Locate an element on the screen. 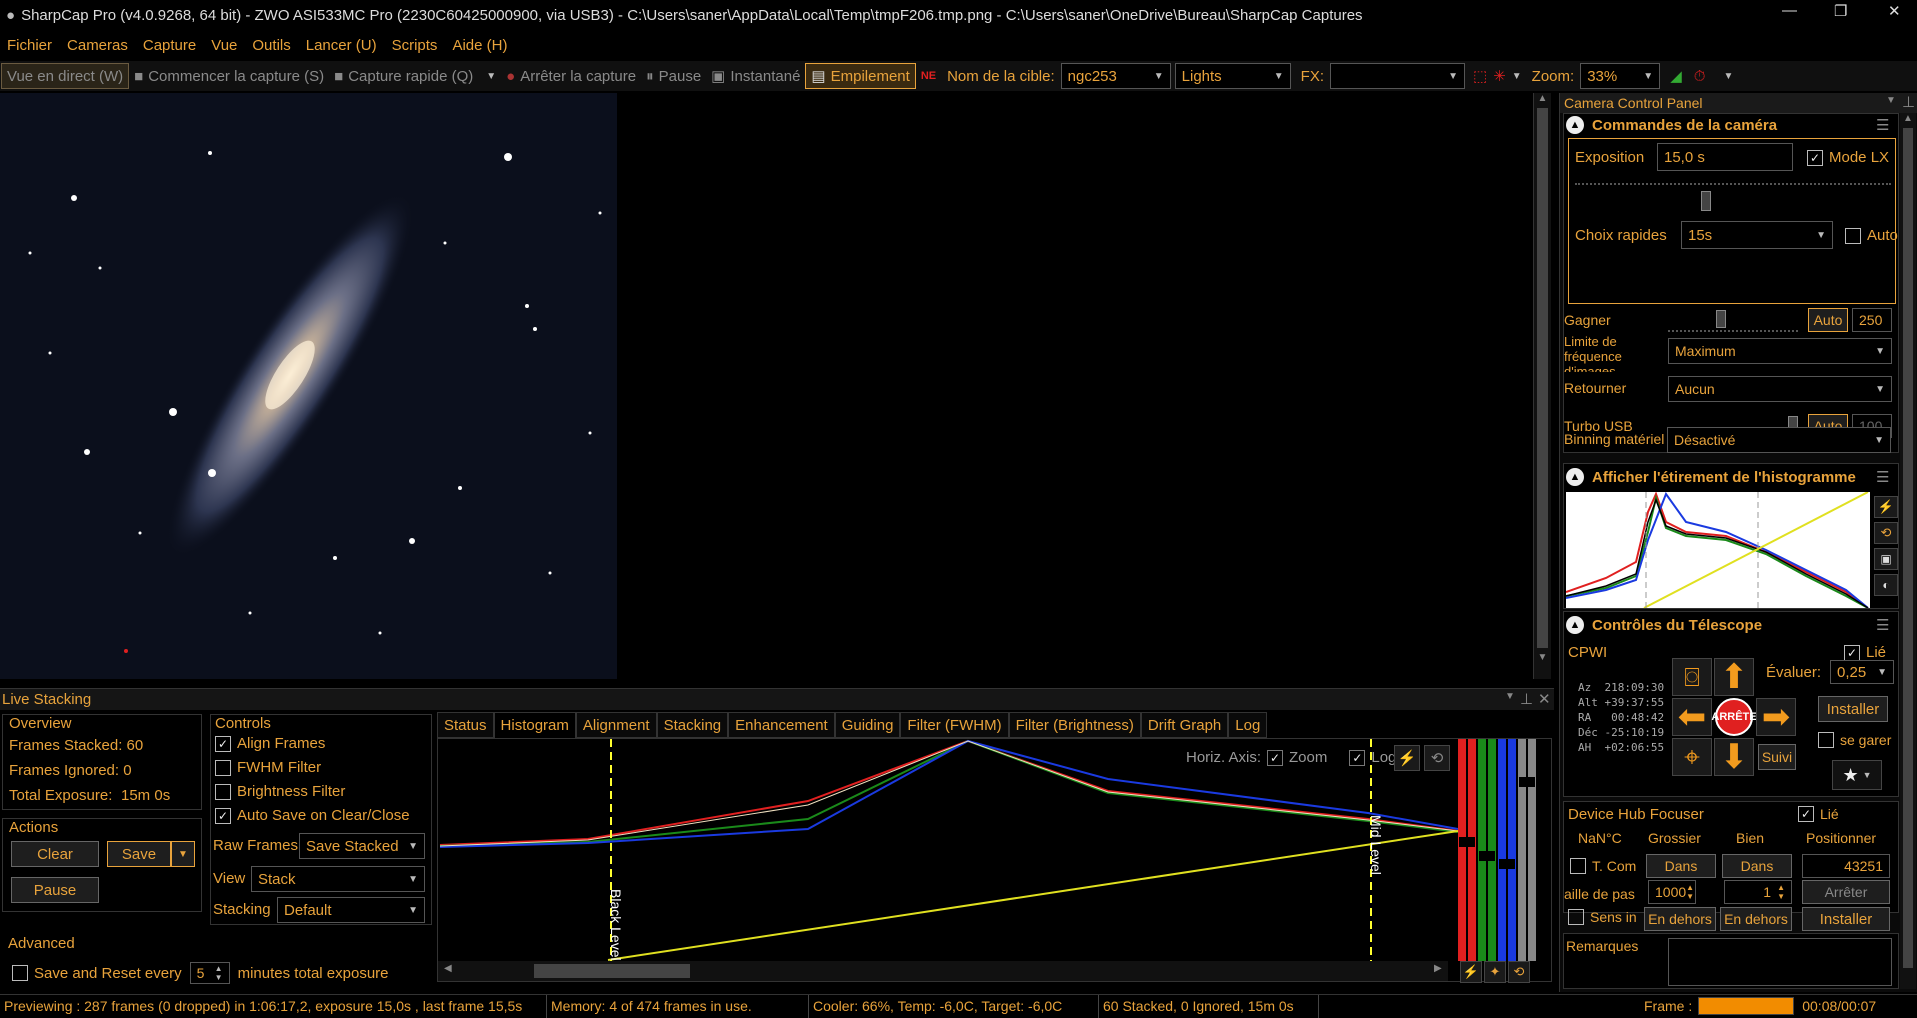 This screenshot has width=1917, height=1018. tab-stacking: Stacking is located at coordinates (692, 725).